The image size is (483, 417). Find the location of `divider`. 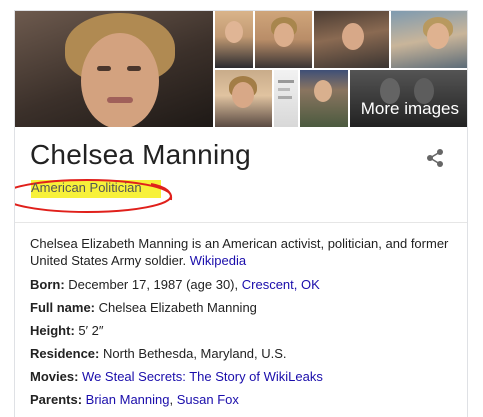

divider is located at coordinates (241, 222).